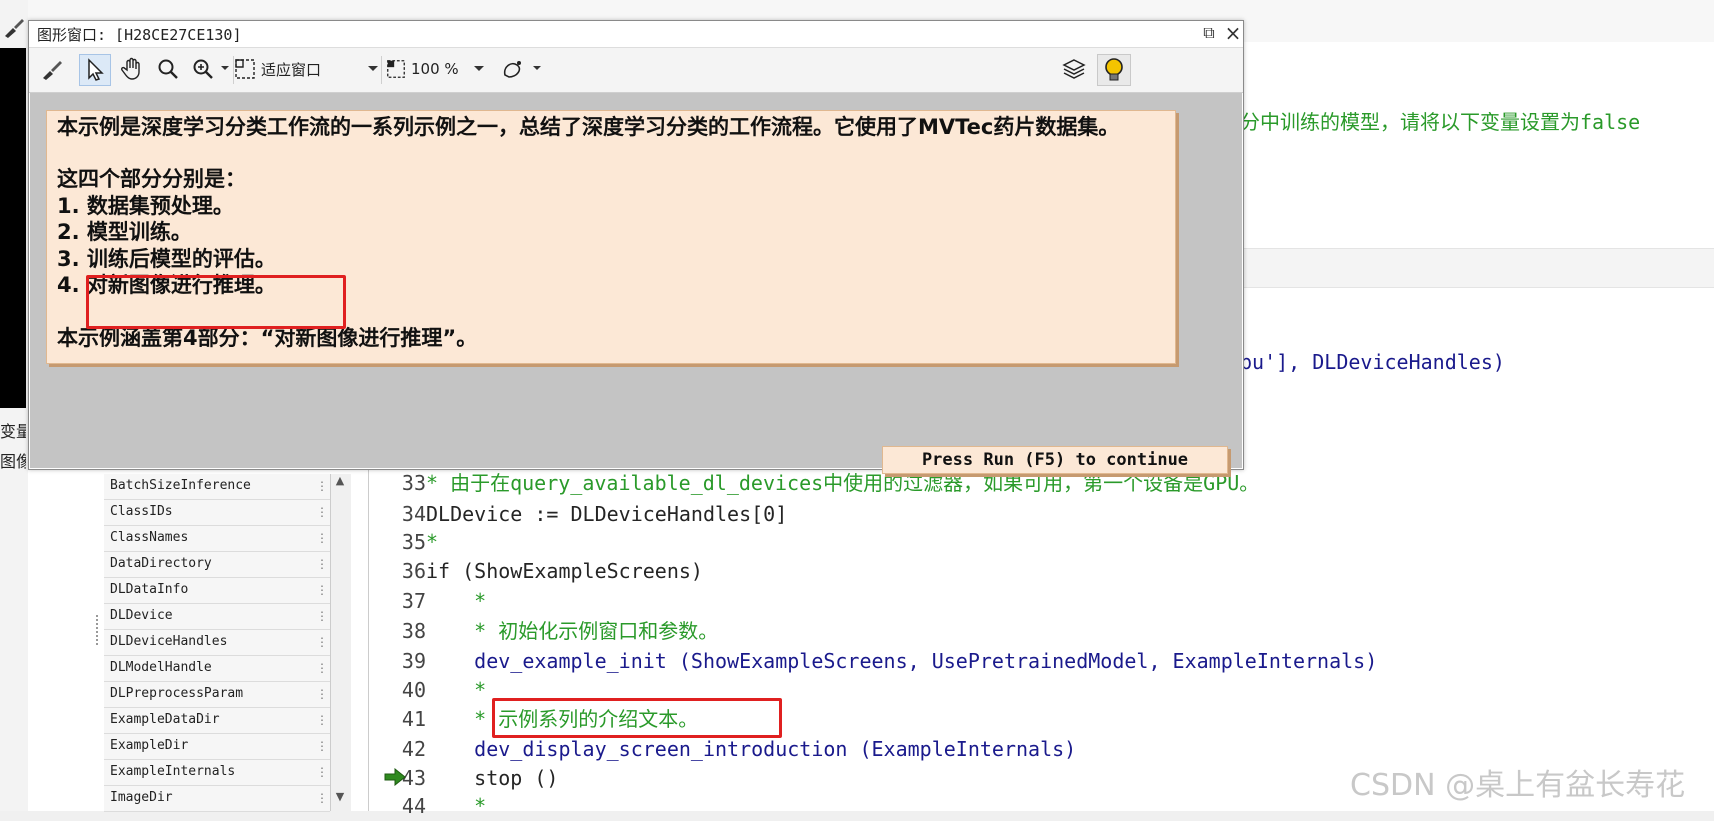 The width and height of the screenshot is (1714, 821). Describe the element at coordinates (141, 511) in the screenshot. I see `variable-name: ClassIDs` at that location.